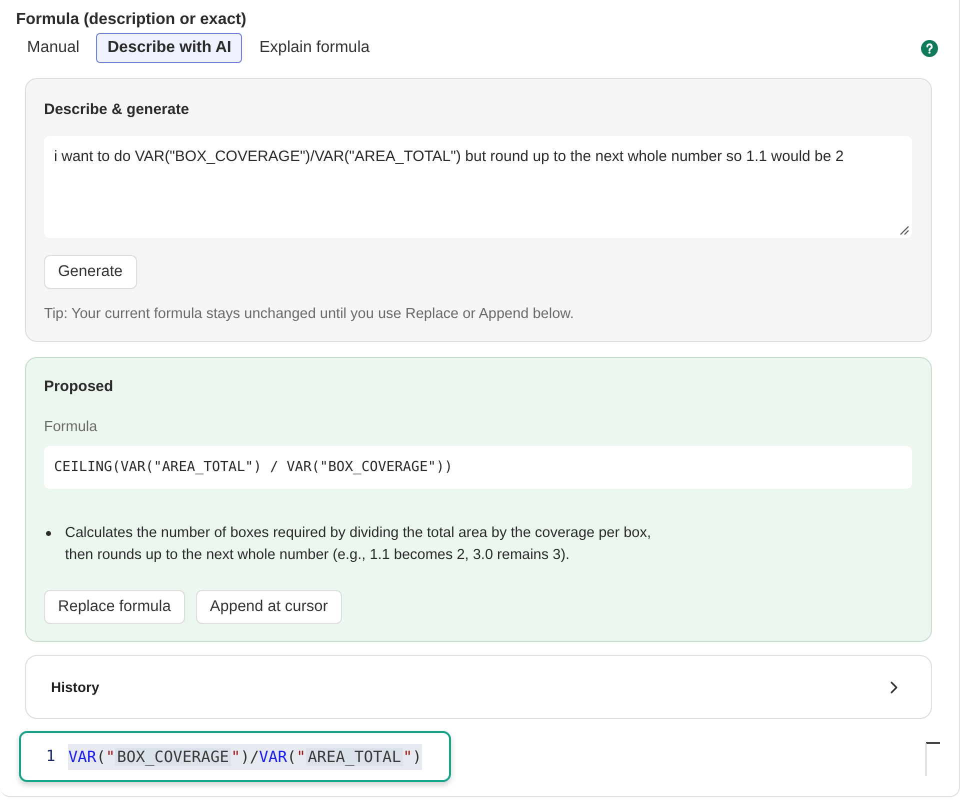  What do you see at coordinates (79, 387) in the screenshot?
I see `card-heading: Proposed` at bounding box center [79, 387].